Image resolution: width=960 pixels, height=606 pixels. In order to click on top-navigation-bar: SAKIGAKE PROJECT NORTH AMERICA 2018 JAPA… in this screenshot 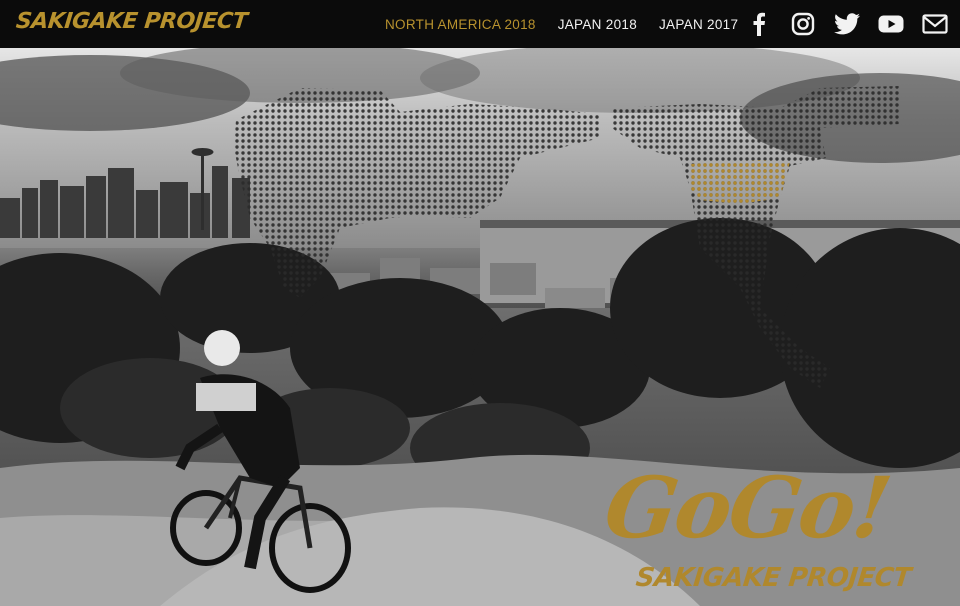, I will do `click(480, 24)`.